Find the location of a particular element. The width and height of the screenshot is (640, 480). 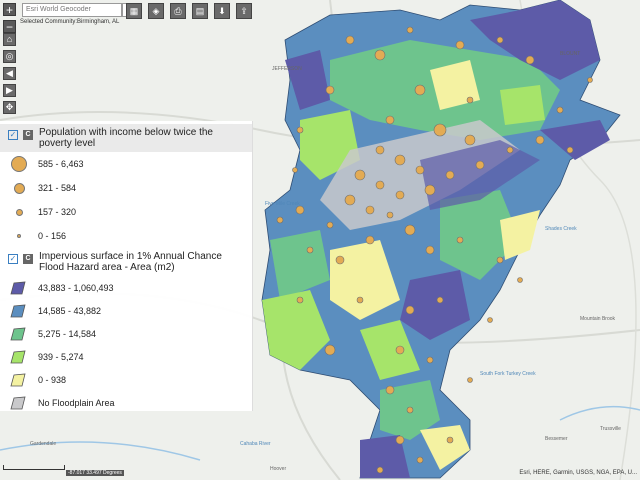

legend-item: 5,275 - 14,584 is located at coordinates (126, 333).